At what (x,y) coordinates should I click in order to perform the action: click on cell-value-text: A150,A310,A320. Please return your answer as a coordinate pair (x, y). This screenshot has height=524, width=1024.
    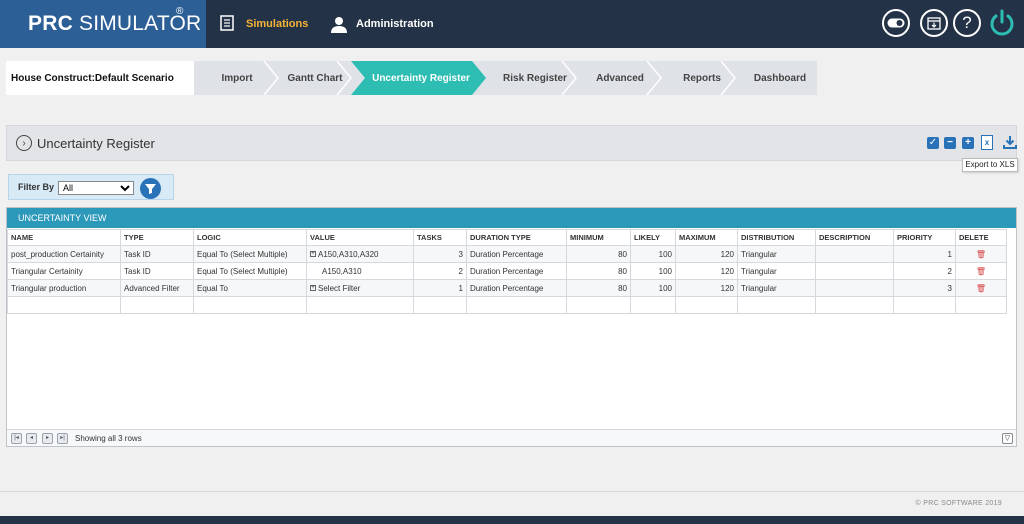
    Looking at the image, I should click on (348, 254).